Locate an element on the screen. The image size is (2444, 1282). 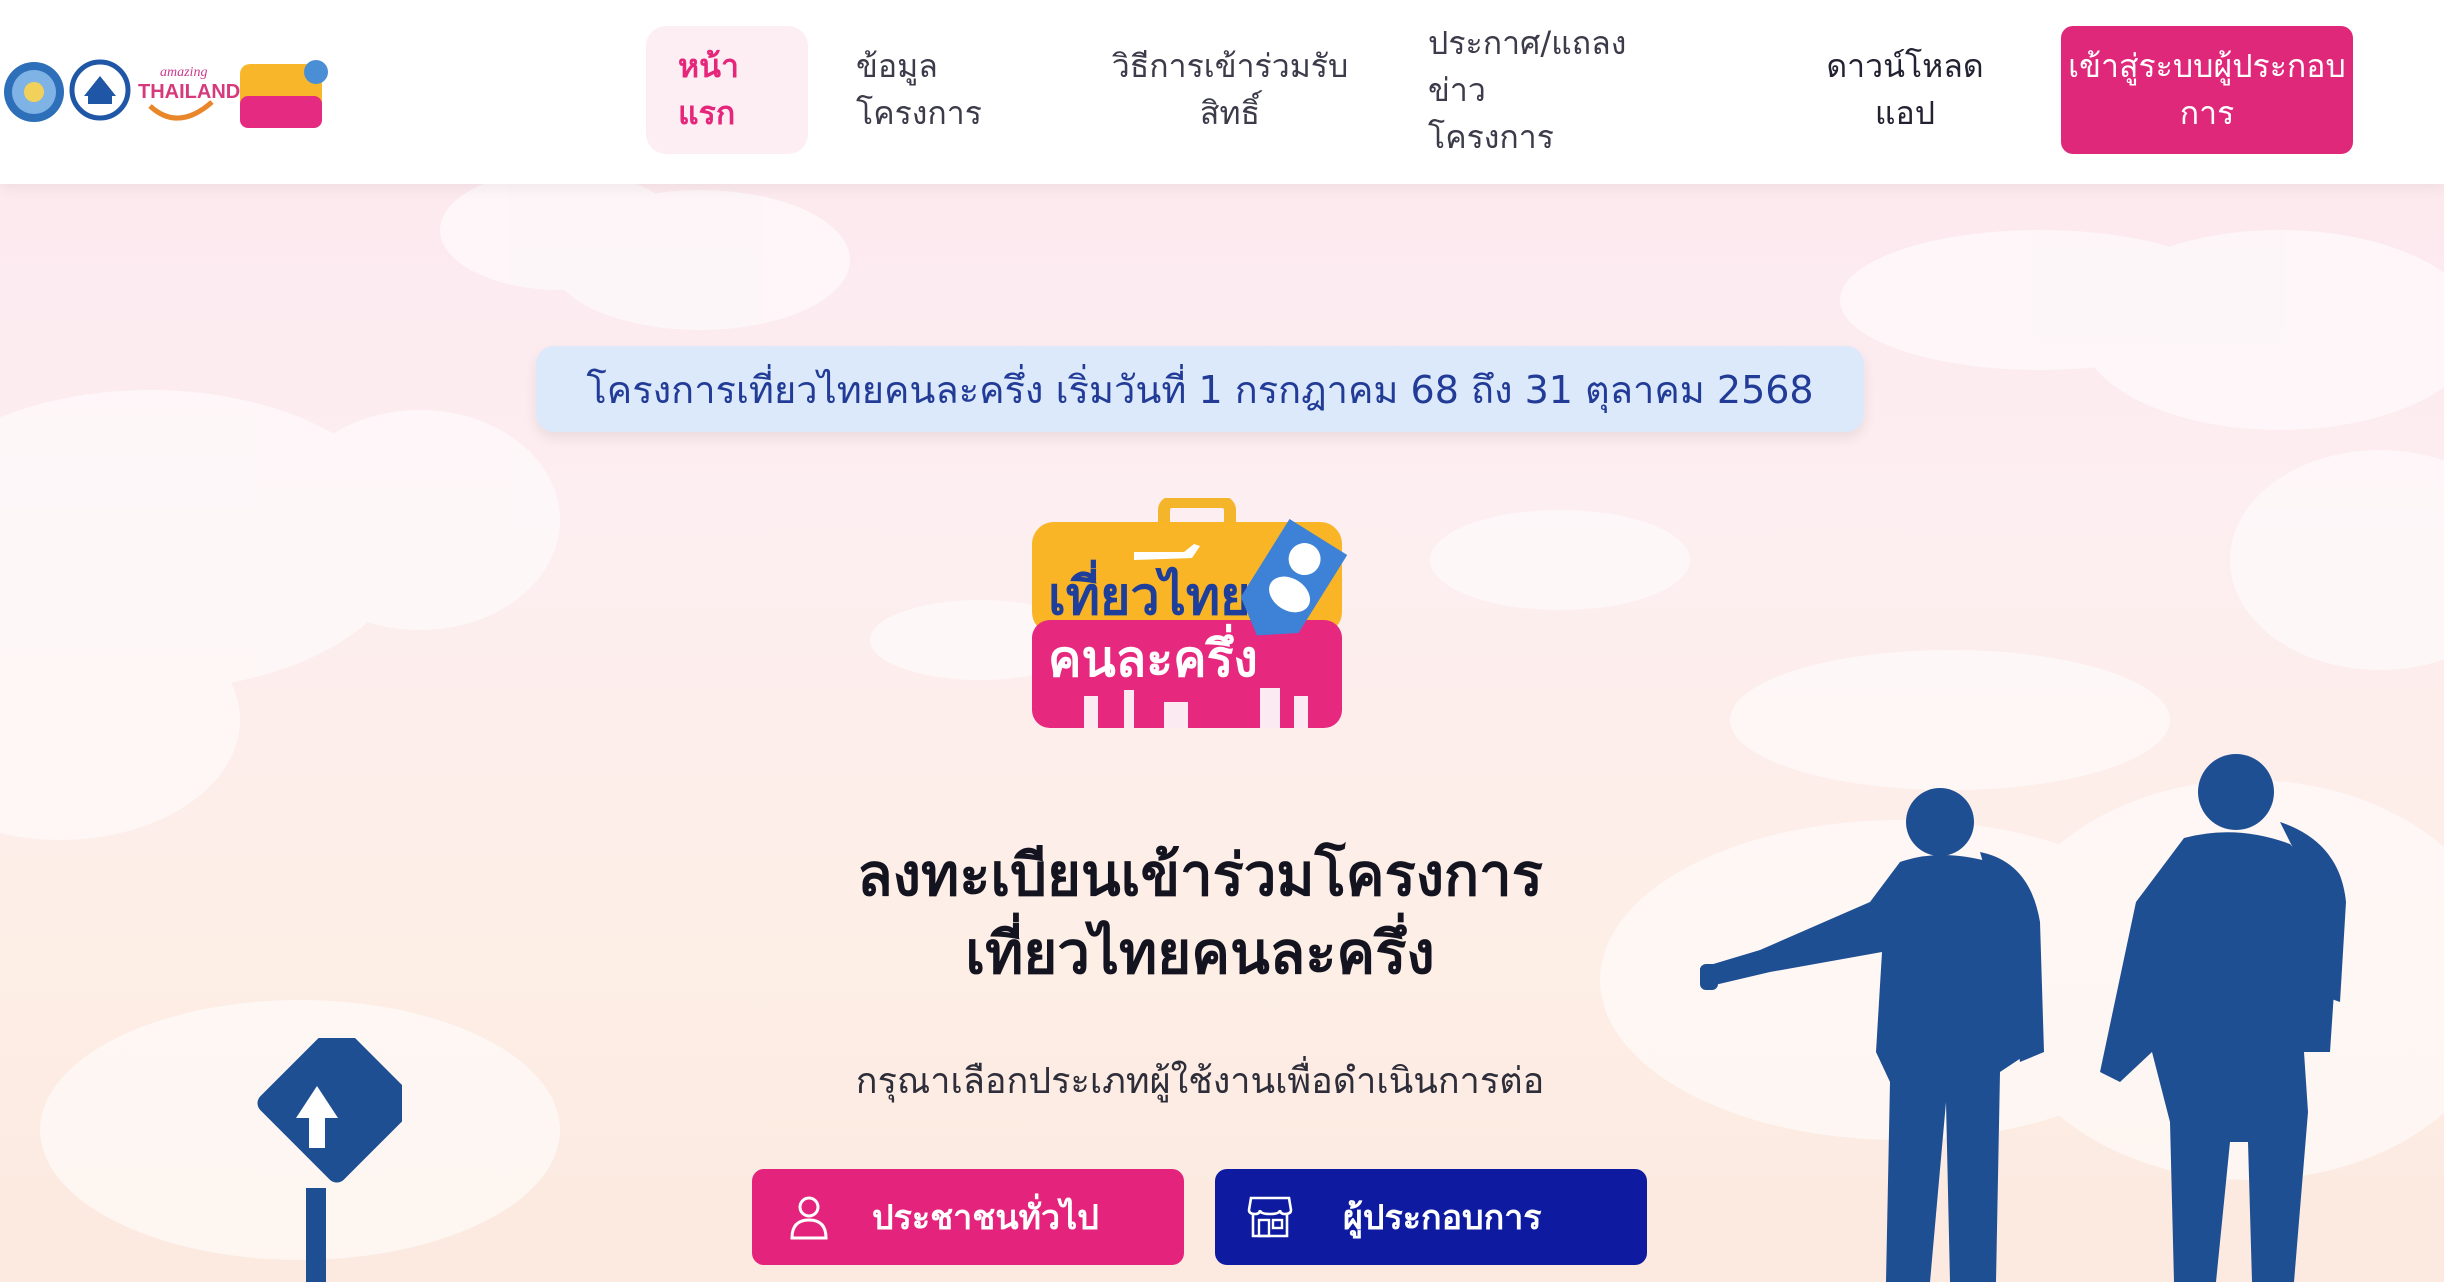
partner-logos: amazing THAILAND is located at coordinates (166, 93).